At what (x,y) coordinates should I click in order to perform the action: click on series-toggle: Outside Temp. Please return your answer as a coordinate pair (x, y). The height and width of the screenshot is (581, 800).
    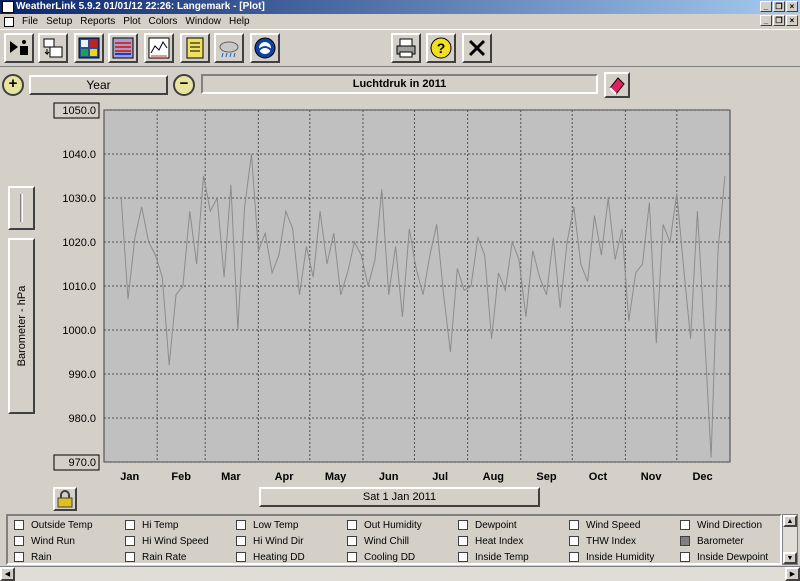
    Looking at the image, I should click on (53, 525).